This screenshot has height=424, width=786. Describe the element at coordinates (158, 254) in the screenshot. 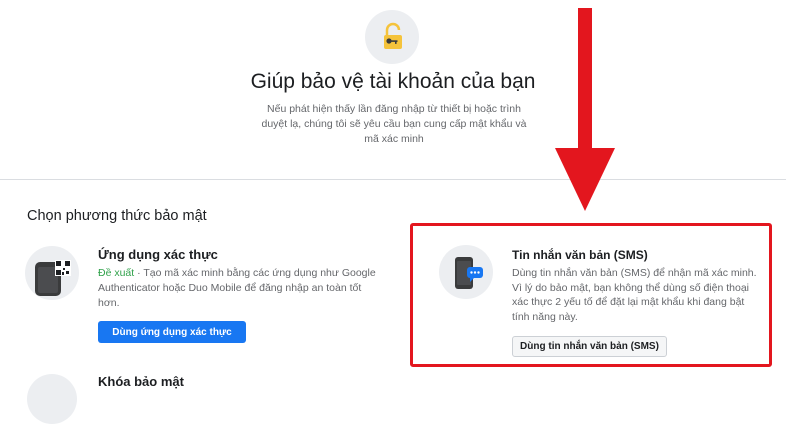

I see `authenticator-option-title: Ứng dụng xác thực` at that location.